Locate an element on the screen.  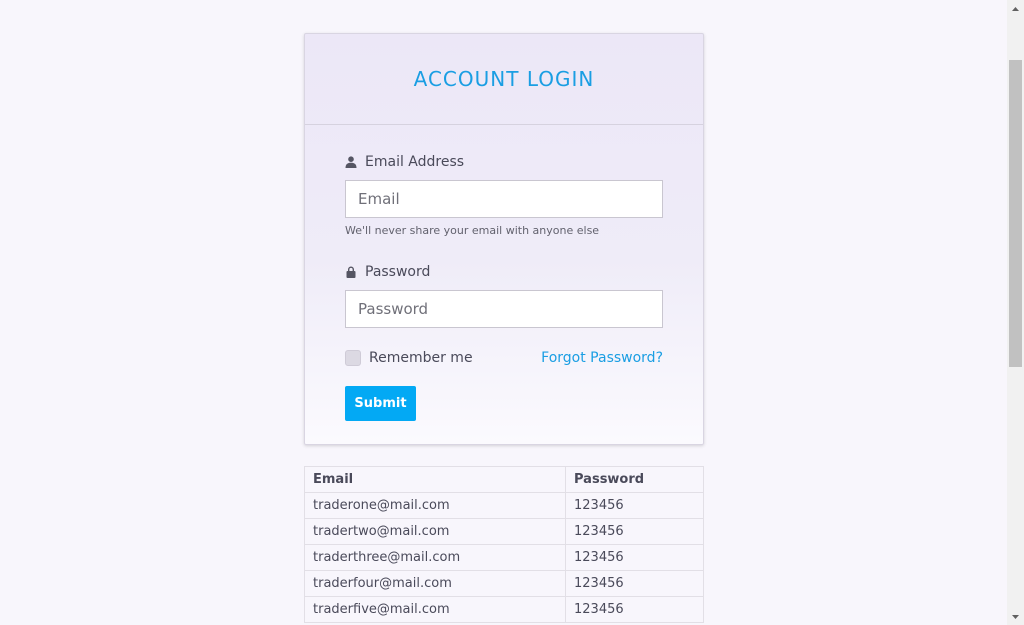
table-row: traderone@mail.com 123456 is located at coordinates (504, 505).